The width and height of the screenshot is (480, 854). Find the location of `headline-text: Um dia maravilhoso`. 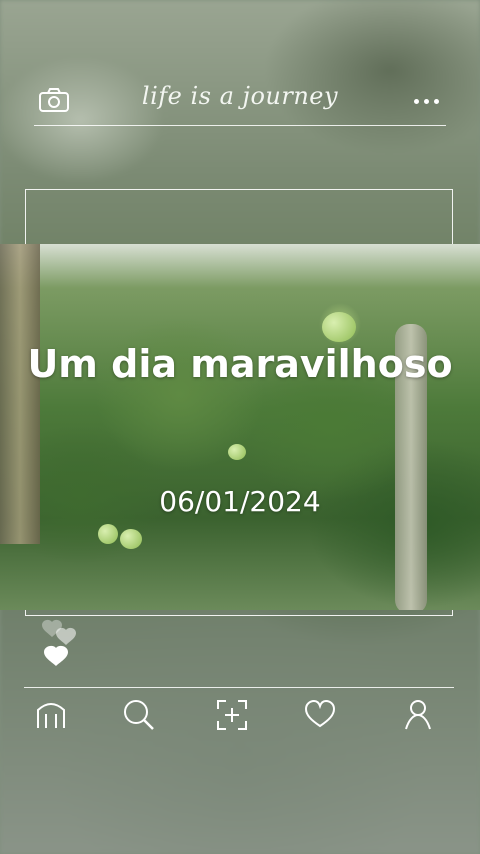

headline-text: Um dia maravilhoso is located at coordinates (240, 364).